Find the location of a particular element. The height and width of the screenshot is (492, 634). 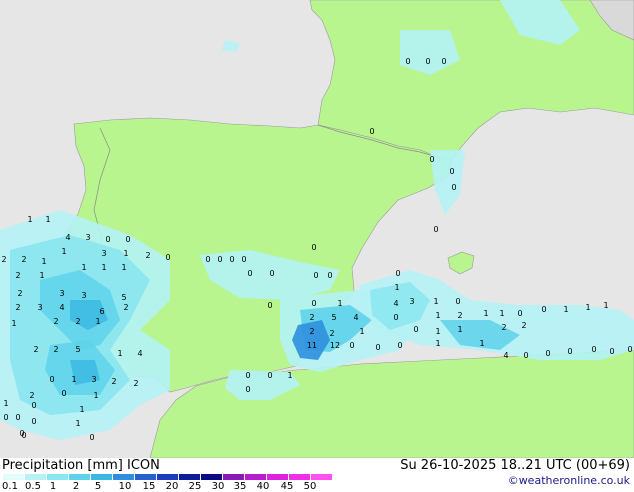

scale-tick-label: 50 is located at coordinates (310, 486).